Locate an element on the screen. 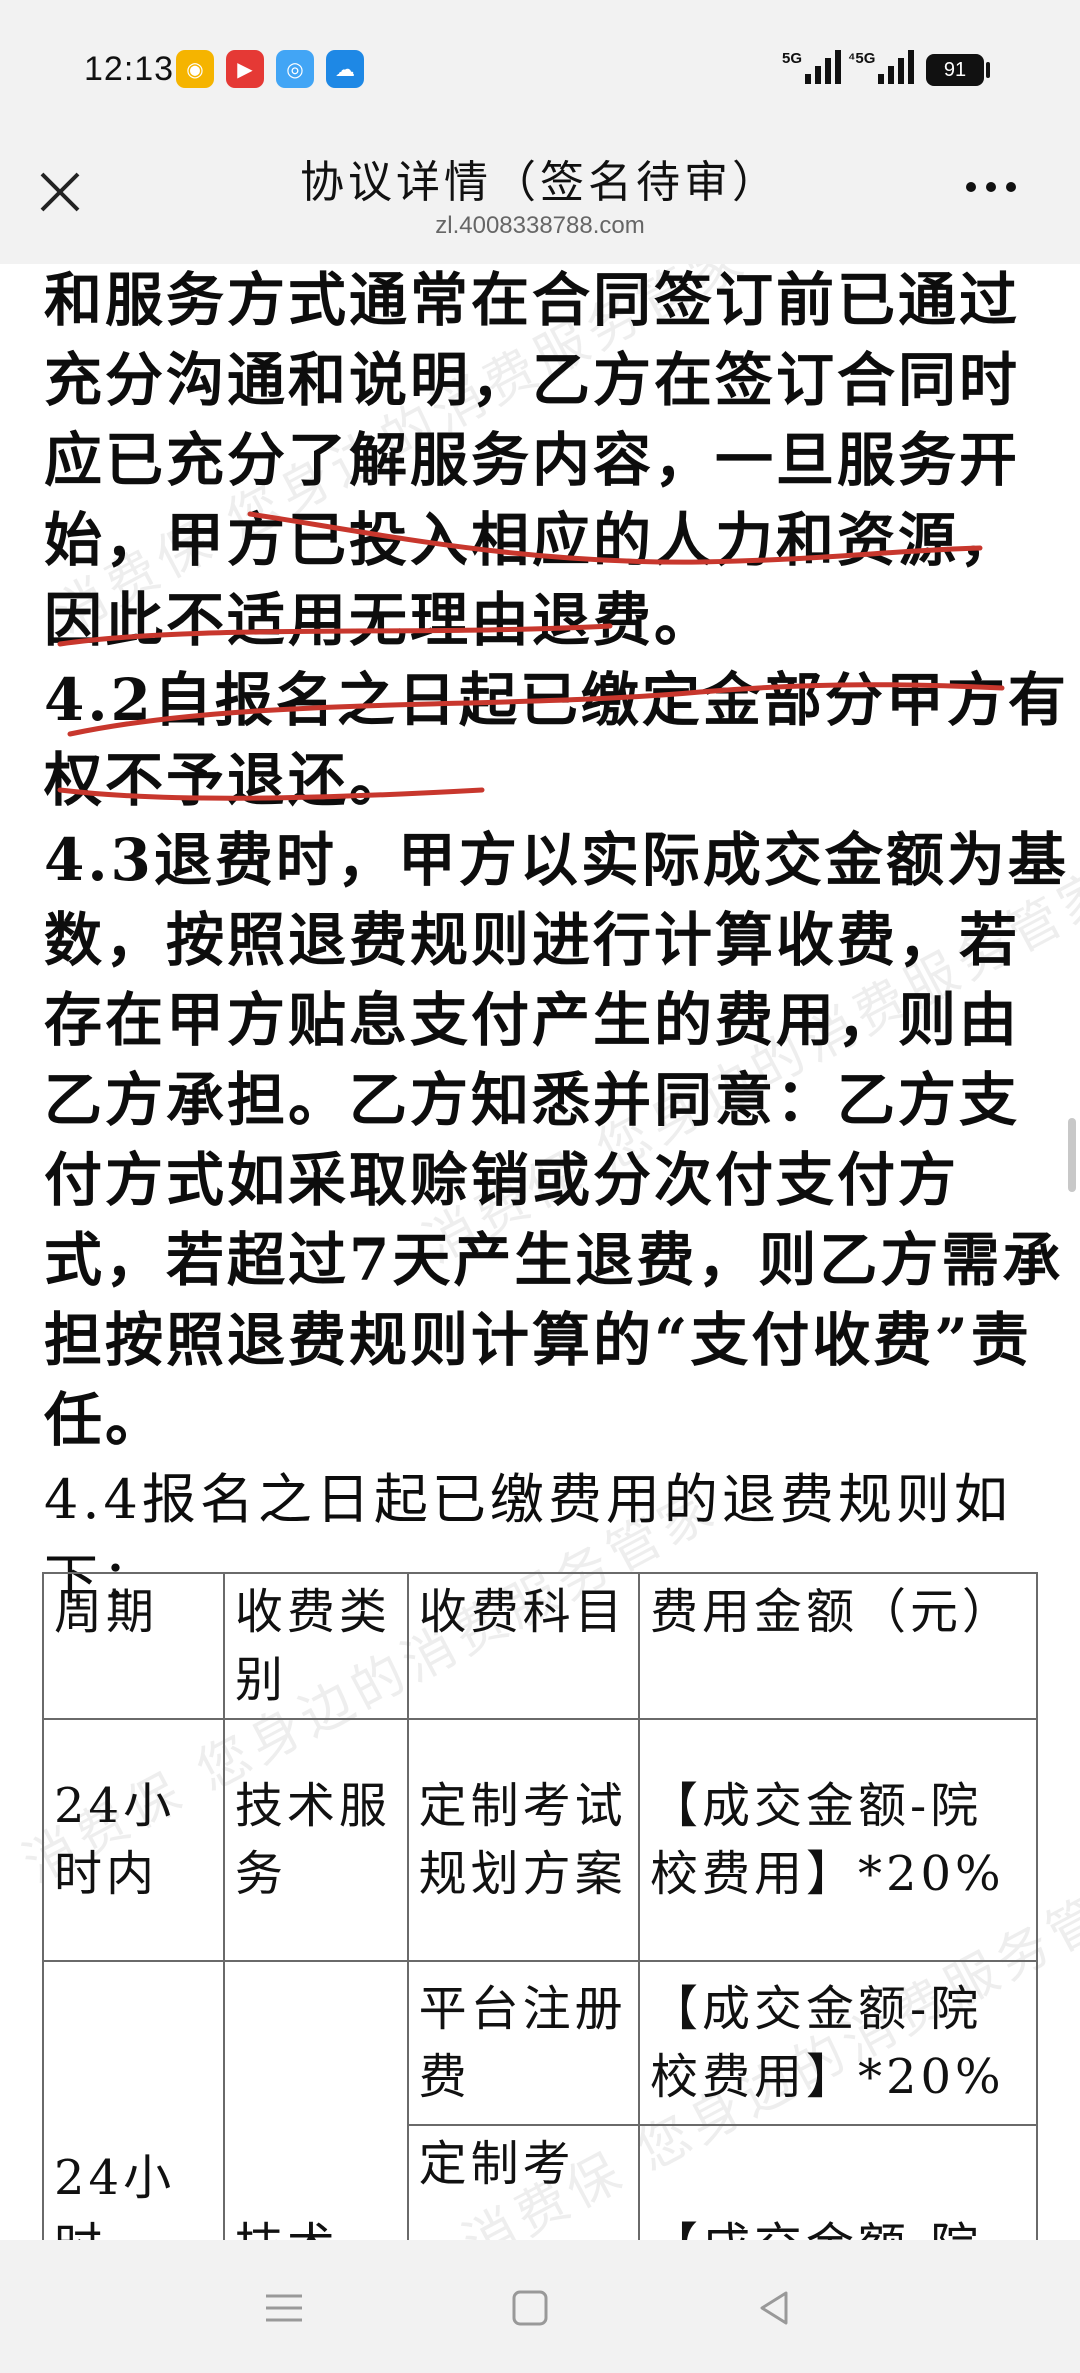  signal-strength-icon: 5G is located at coordinates (813, 67).